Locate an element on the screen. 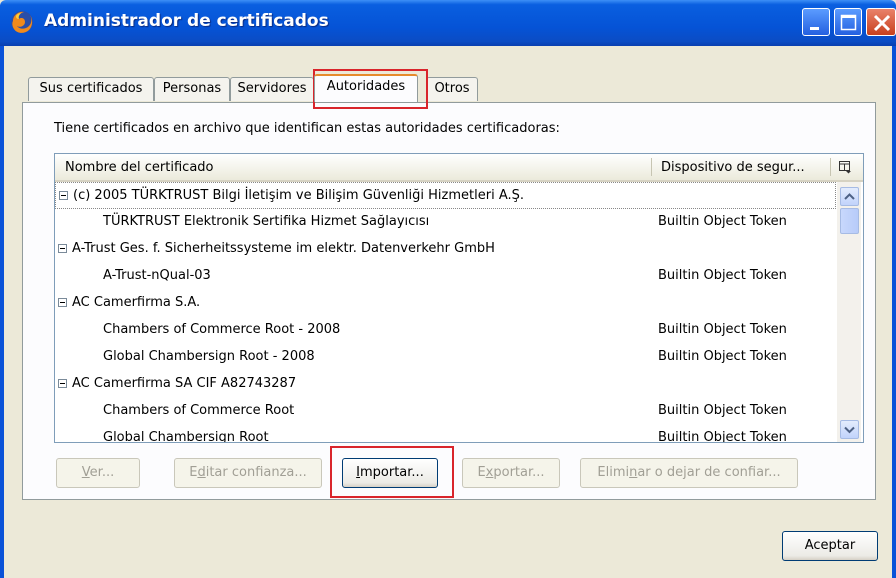  tree-group-row: AC Camerfirma SA CIF A82743287 is located at coordinates (445, 384).